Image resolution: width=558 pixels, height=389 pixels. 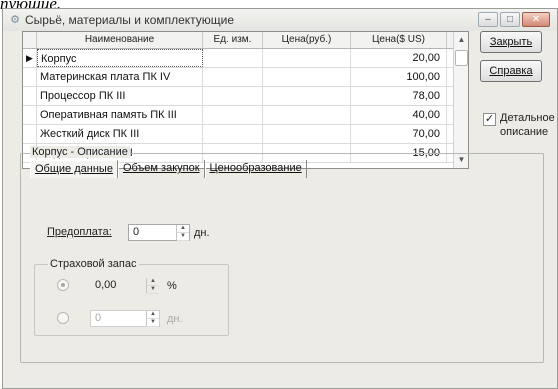 What do you see at coordinates (120, 40) in the screenshot?
I see `header-name: Наименование` at bounding box center [120, 40].